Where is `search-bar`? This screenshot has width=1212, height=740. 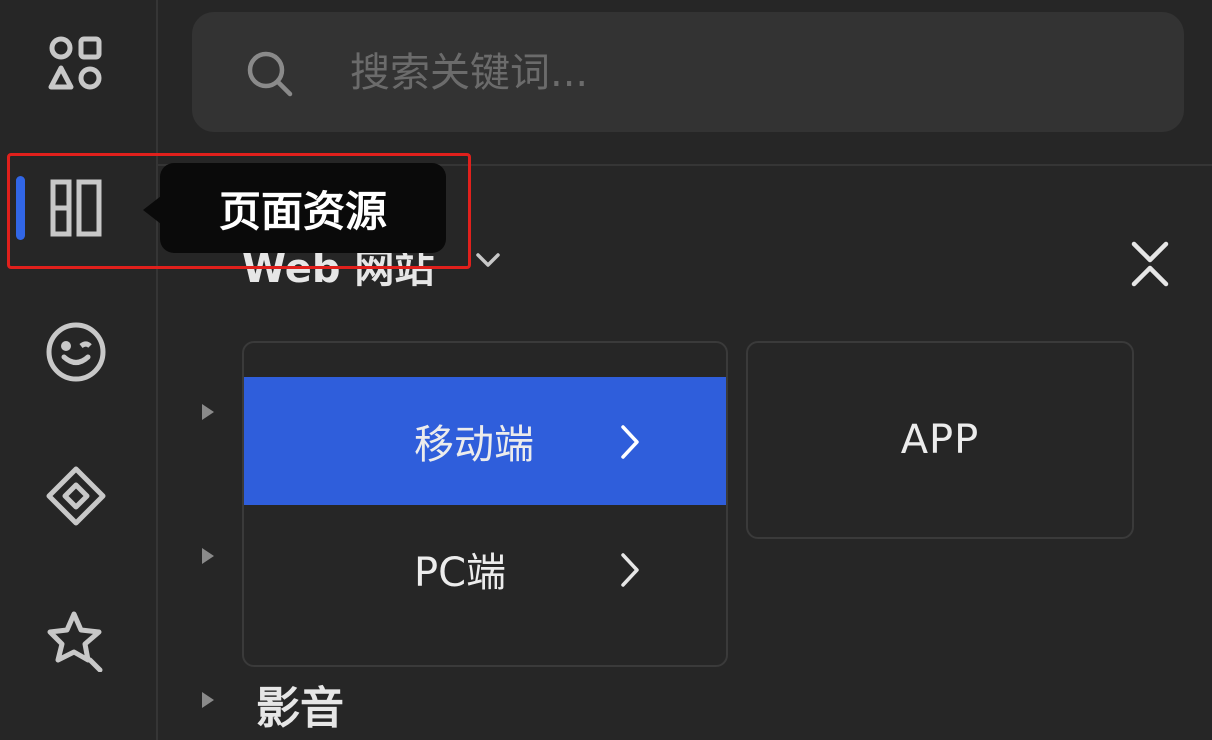
search-bar is located at coordinates (688, 72).